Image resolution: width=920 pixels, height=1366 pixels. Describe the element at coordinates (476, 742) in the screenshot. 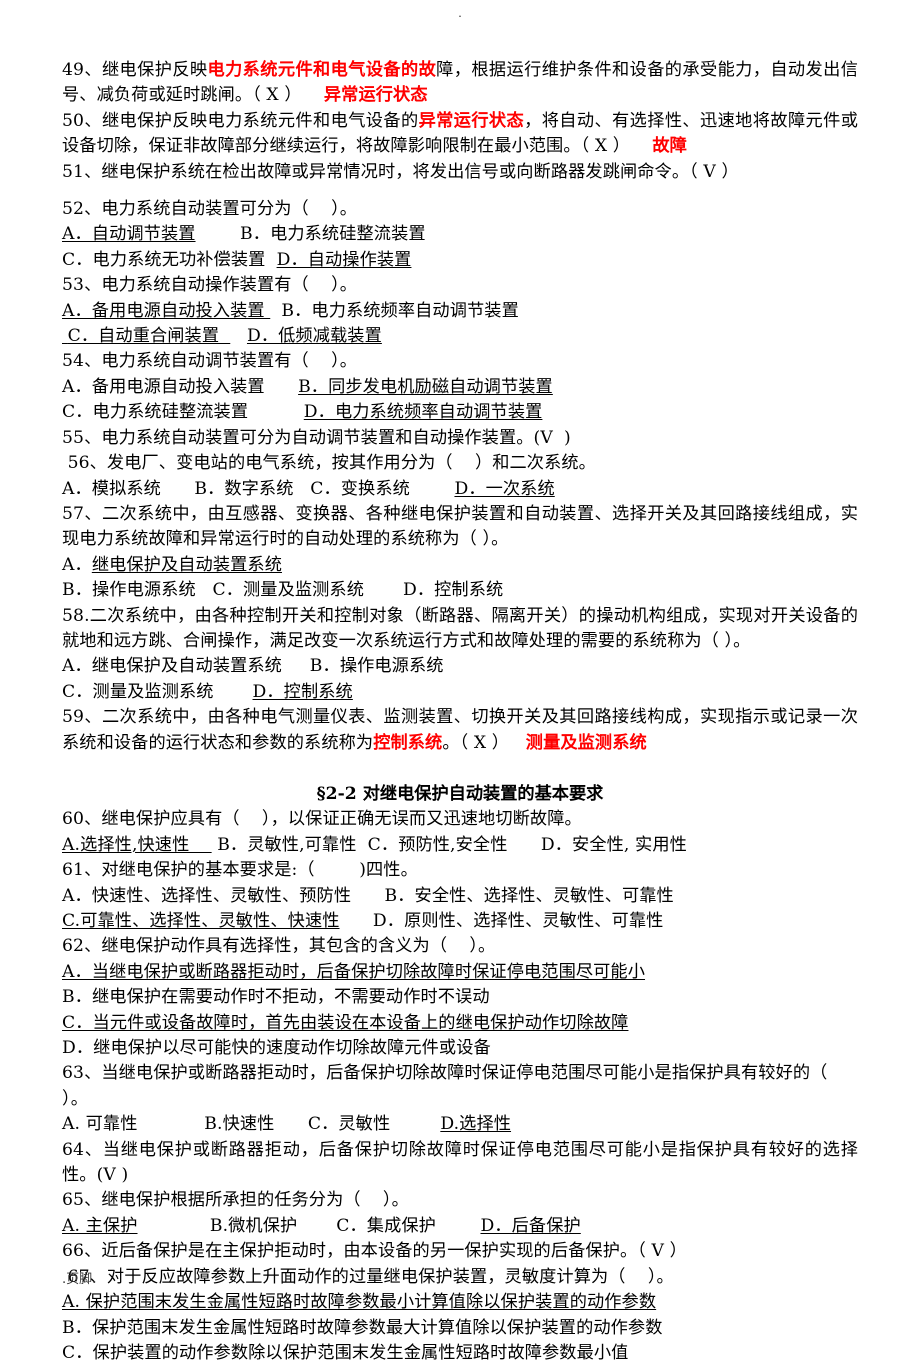

I see `q59-post: 。（ X ）` at that location.